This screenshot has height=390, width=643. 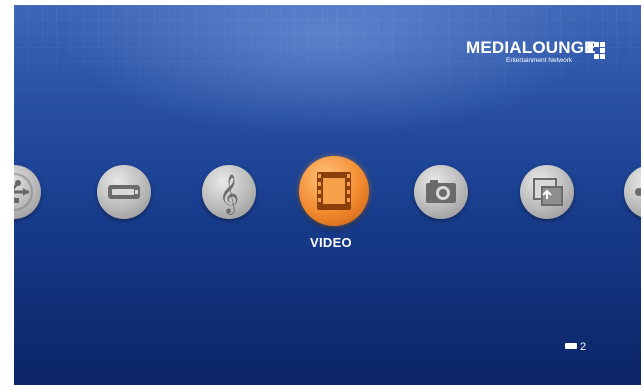 I want to click on treble-clef-icon: 𝄞, so click(x=229, y=194).